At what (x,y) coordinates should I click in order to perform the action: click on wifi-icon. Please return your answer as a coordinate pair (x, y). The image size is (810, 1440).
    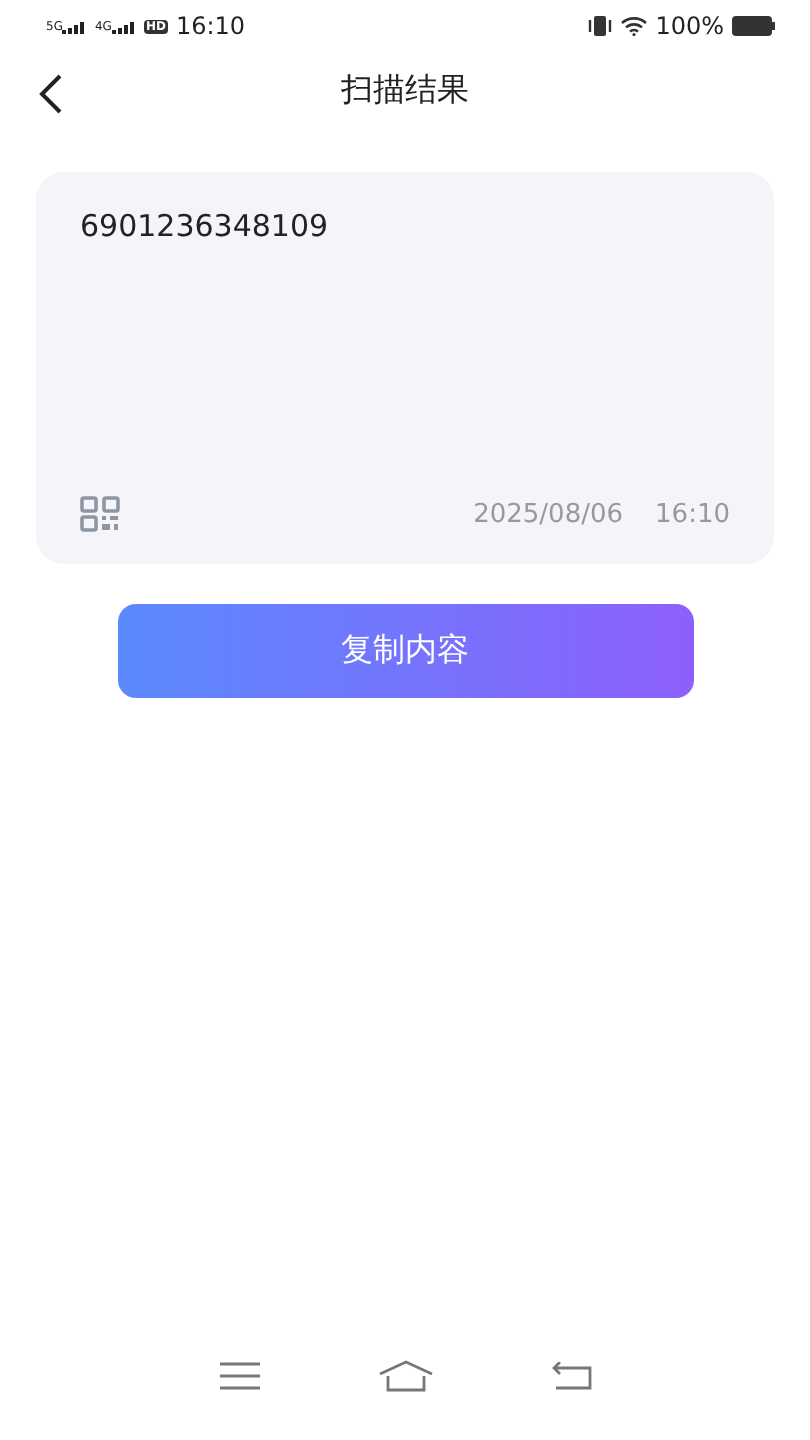
    Looking at the image, I should click on (633, 26).